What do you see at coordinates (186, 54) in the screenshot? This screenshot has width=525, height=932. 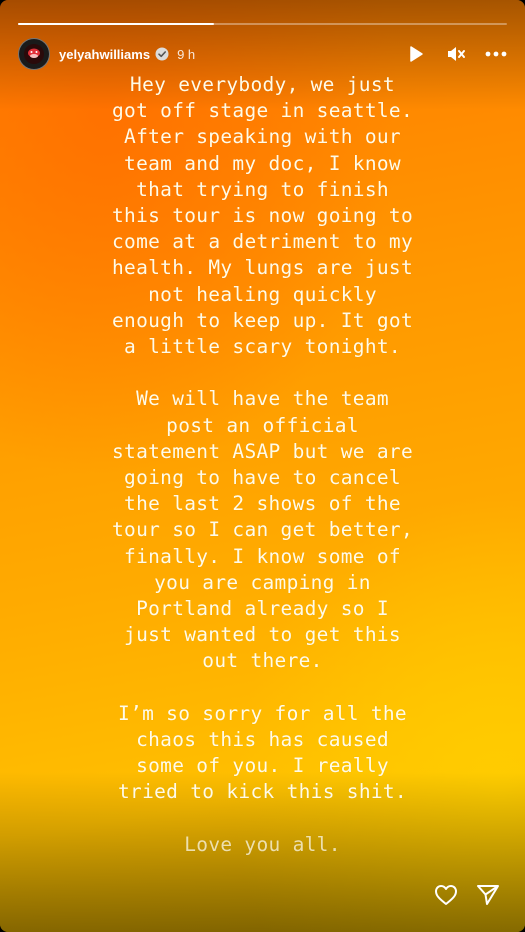 I see `post-timestamp: 9 h` at bounding box center [186, 54].